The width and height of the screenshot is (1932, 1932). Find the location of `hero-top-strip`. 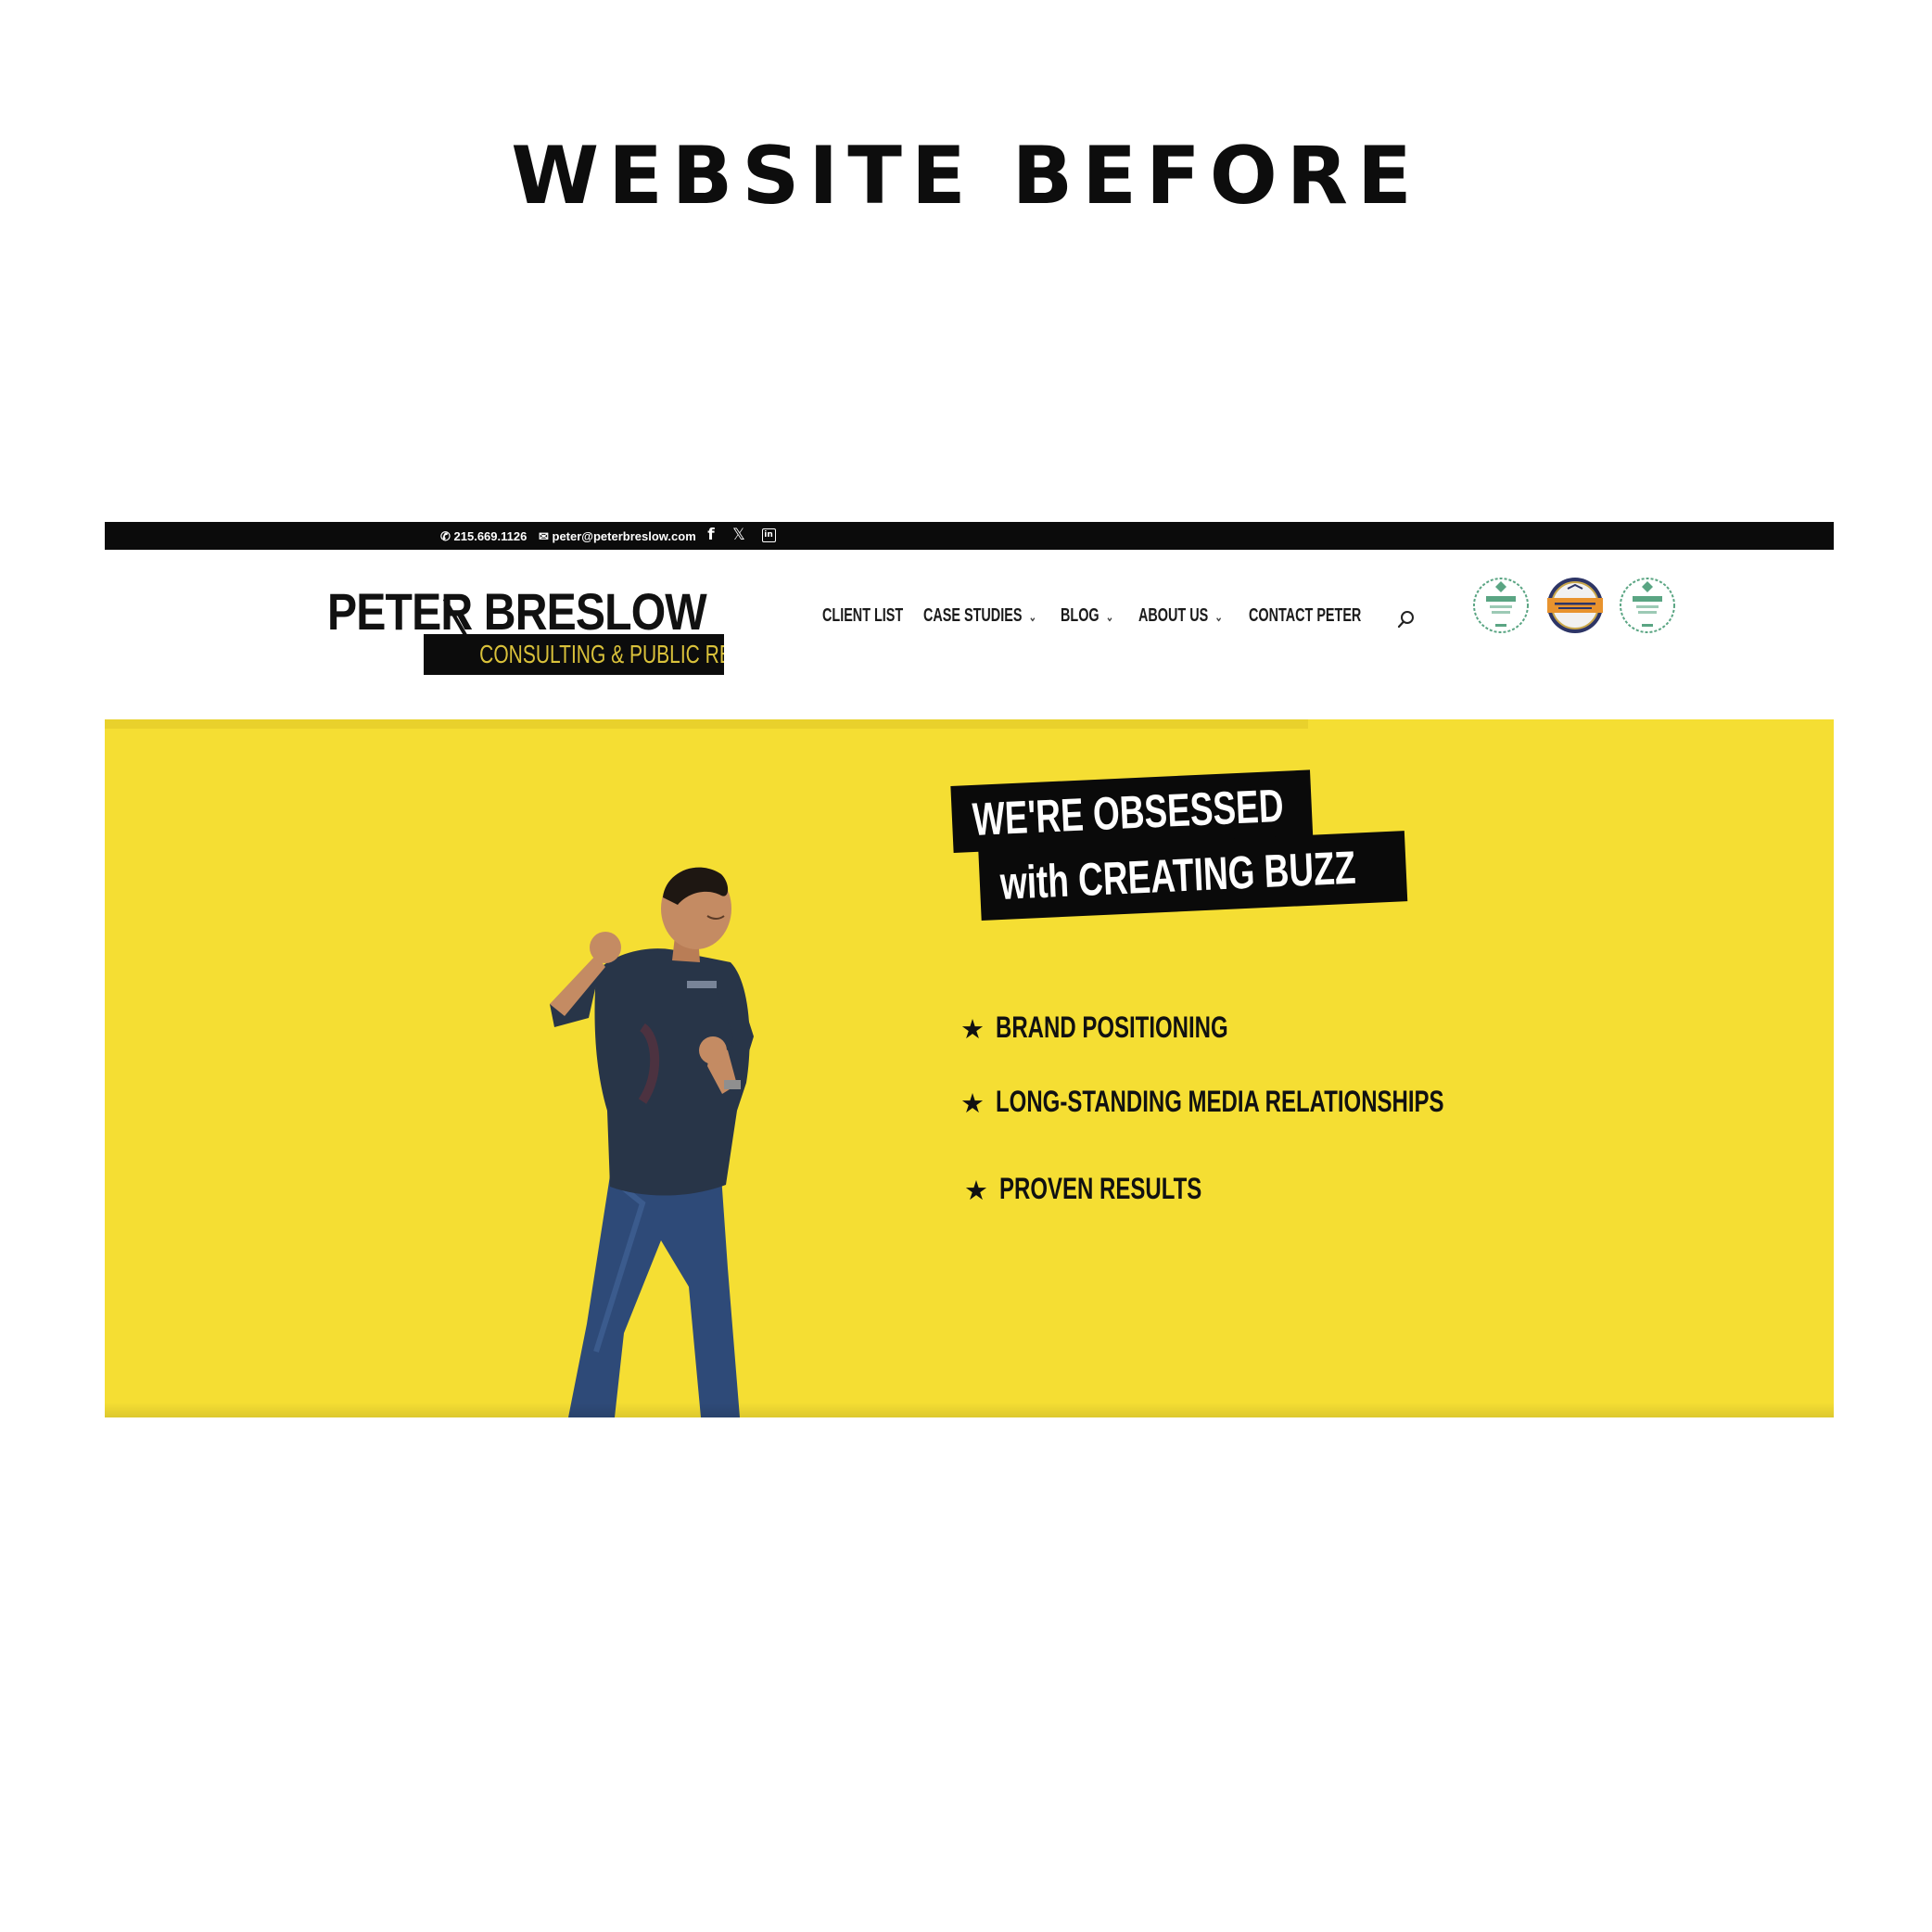

hero-top-strip is located at coordinates (706, 724).